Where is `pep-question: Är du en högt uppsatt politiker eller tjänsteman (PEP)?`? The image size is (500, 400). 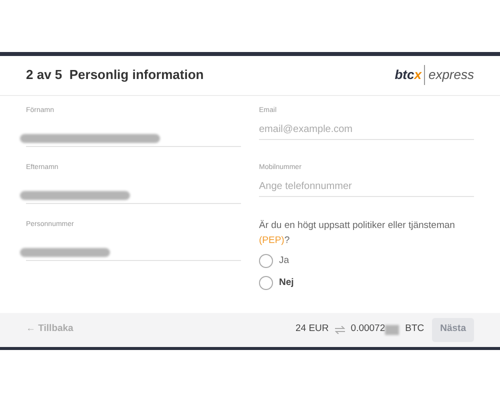
pep-question: Är du en högt uppsatt politiker eller tjänsteman (PEP)? is located at coordinates (357, 233).